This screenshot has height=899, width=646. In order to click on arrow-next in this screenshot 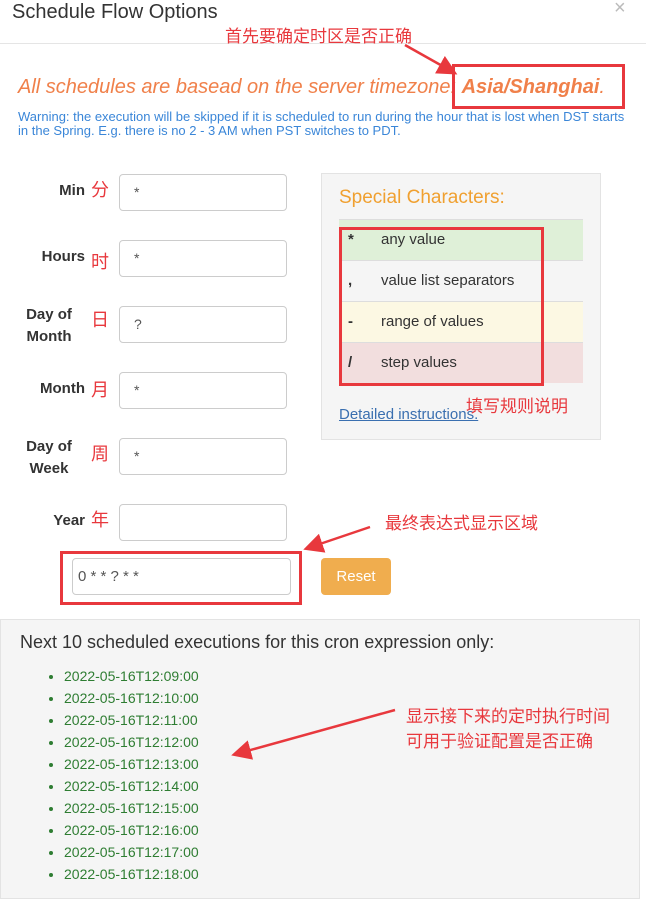, I will do `click(313, 734)`.